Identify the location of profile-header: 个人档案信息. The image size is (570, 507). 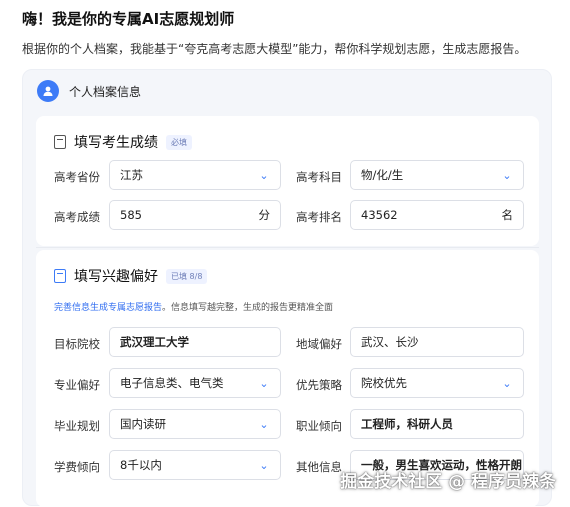
(89, 91).